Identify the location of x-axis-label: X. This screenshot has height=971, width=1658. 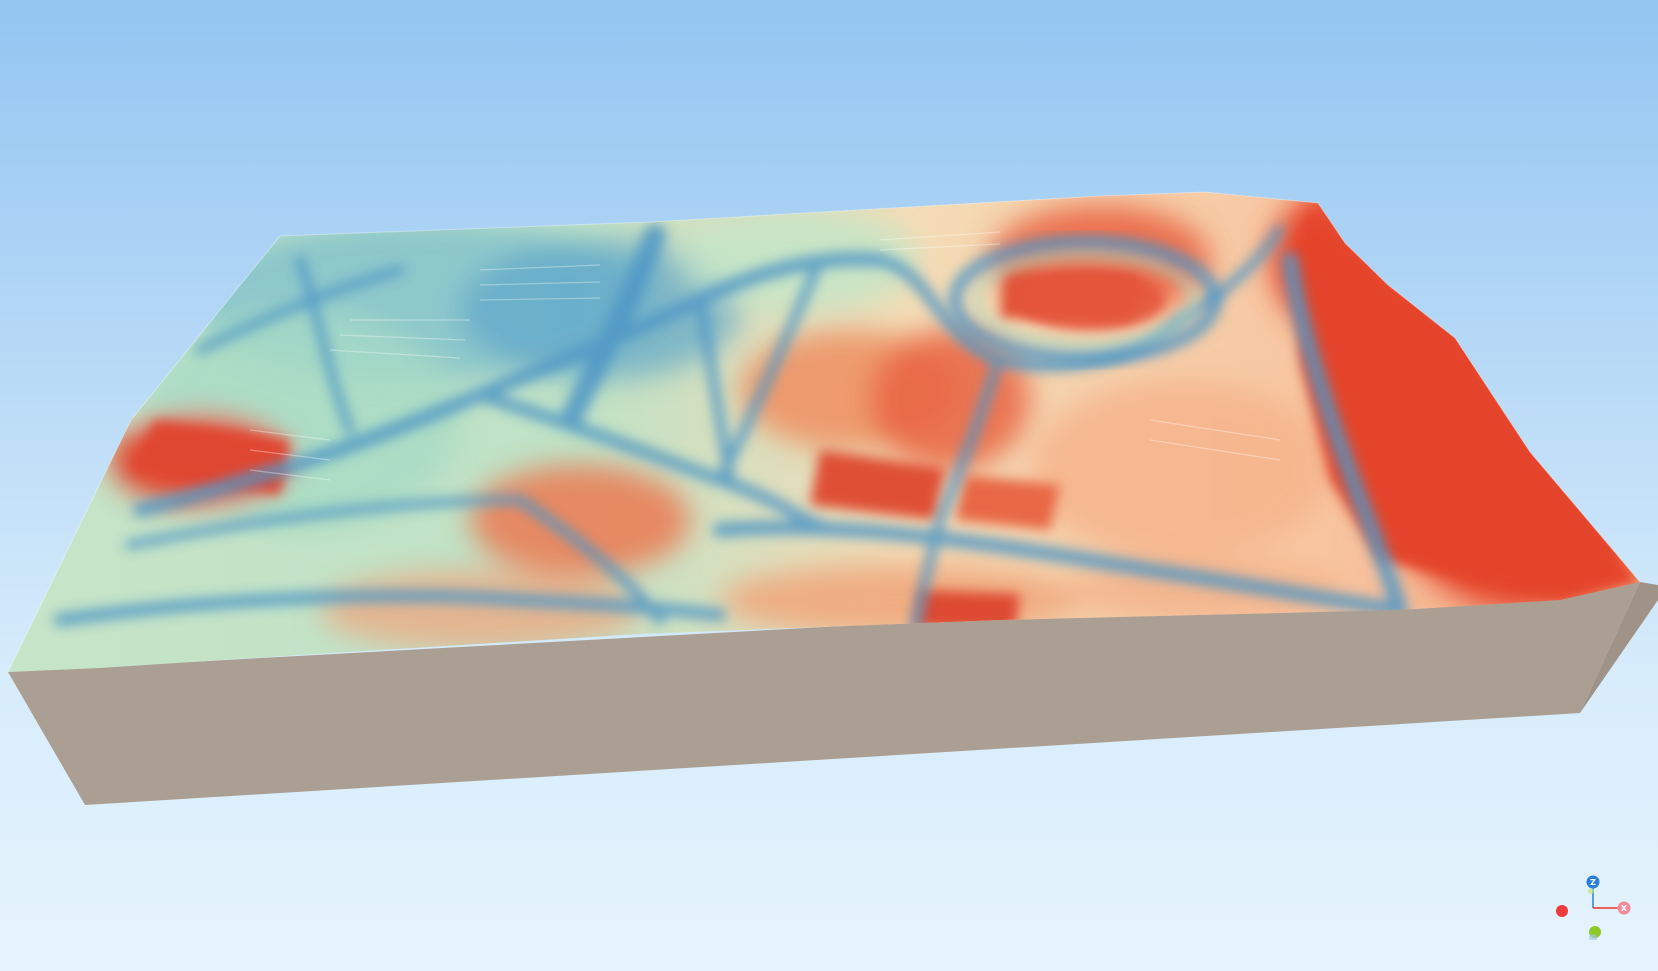
(1624, 908).